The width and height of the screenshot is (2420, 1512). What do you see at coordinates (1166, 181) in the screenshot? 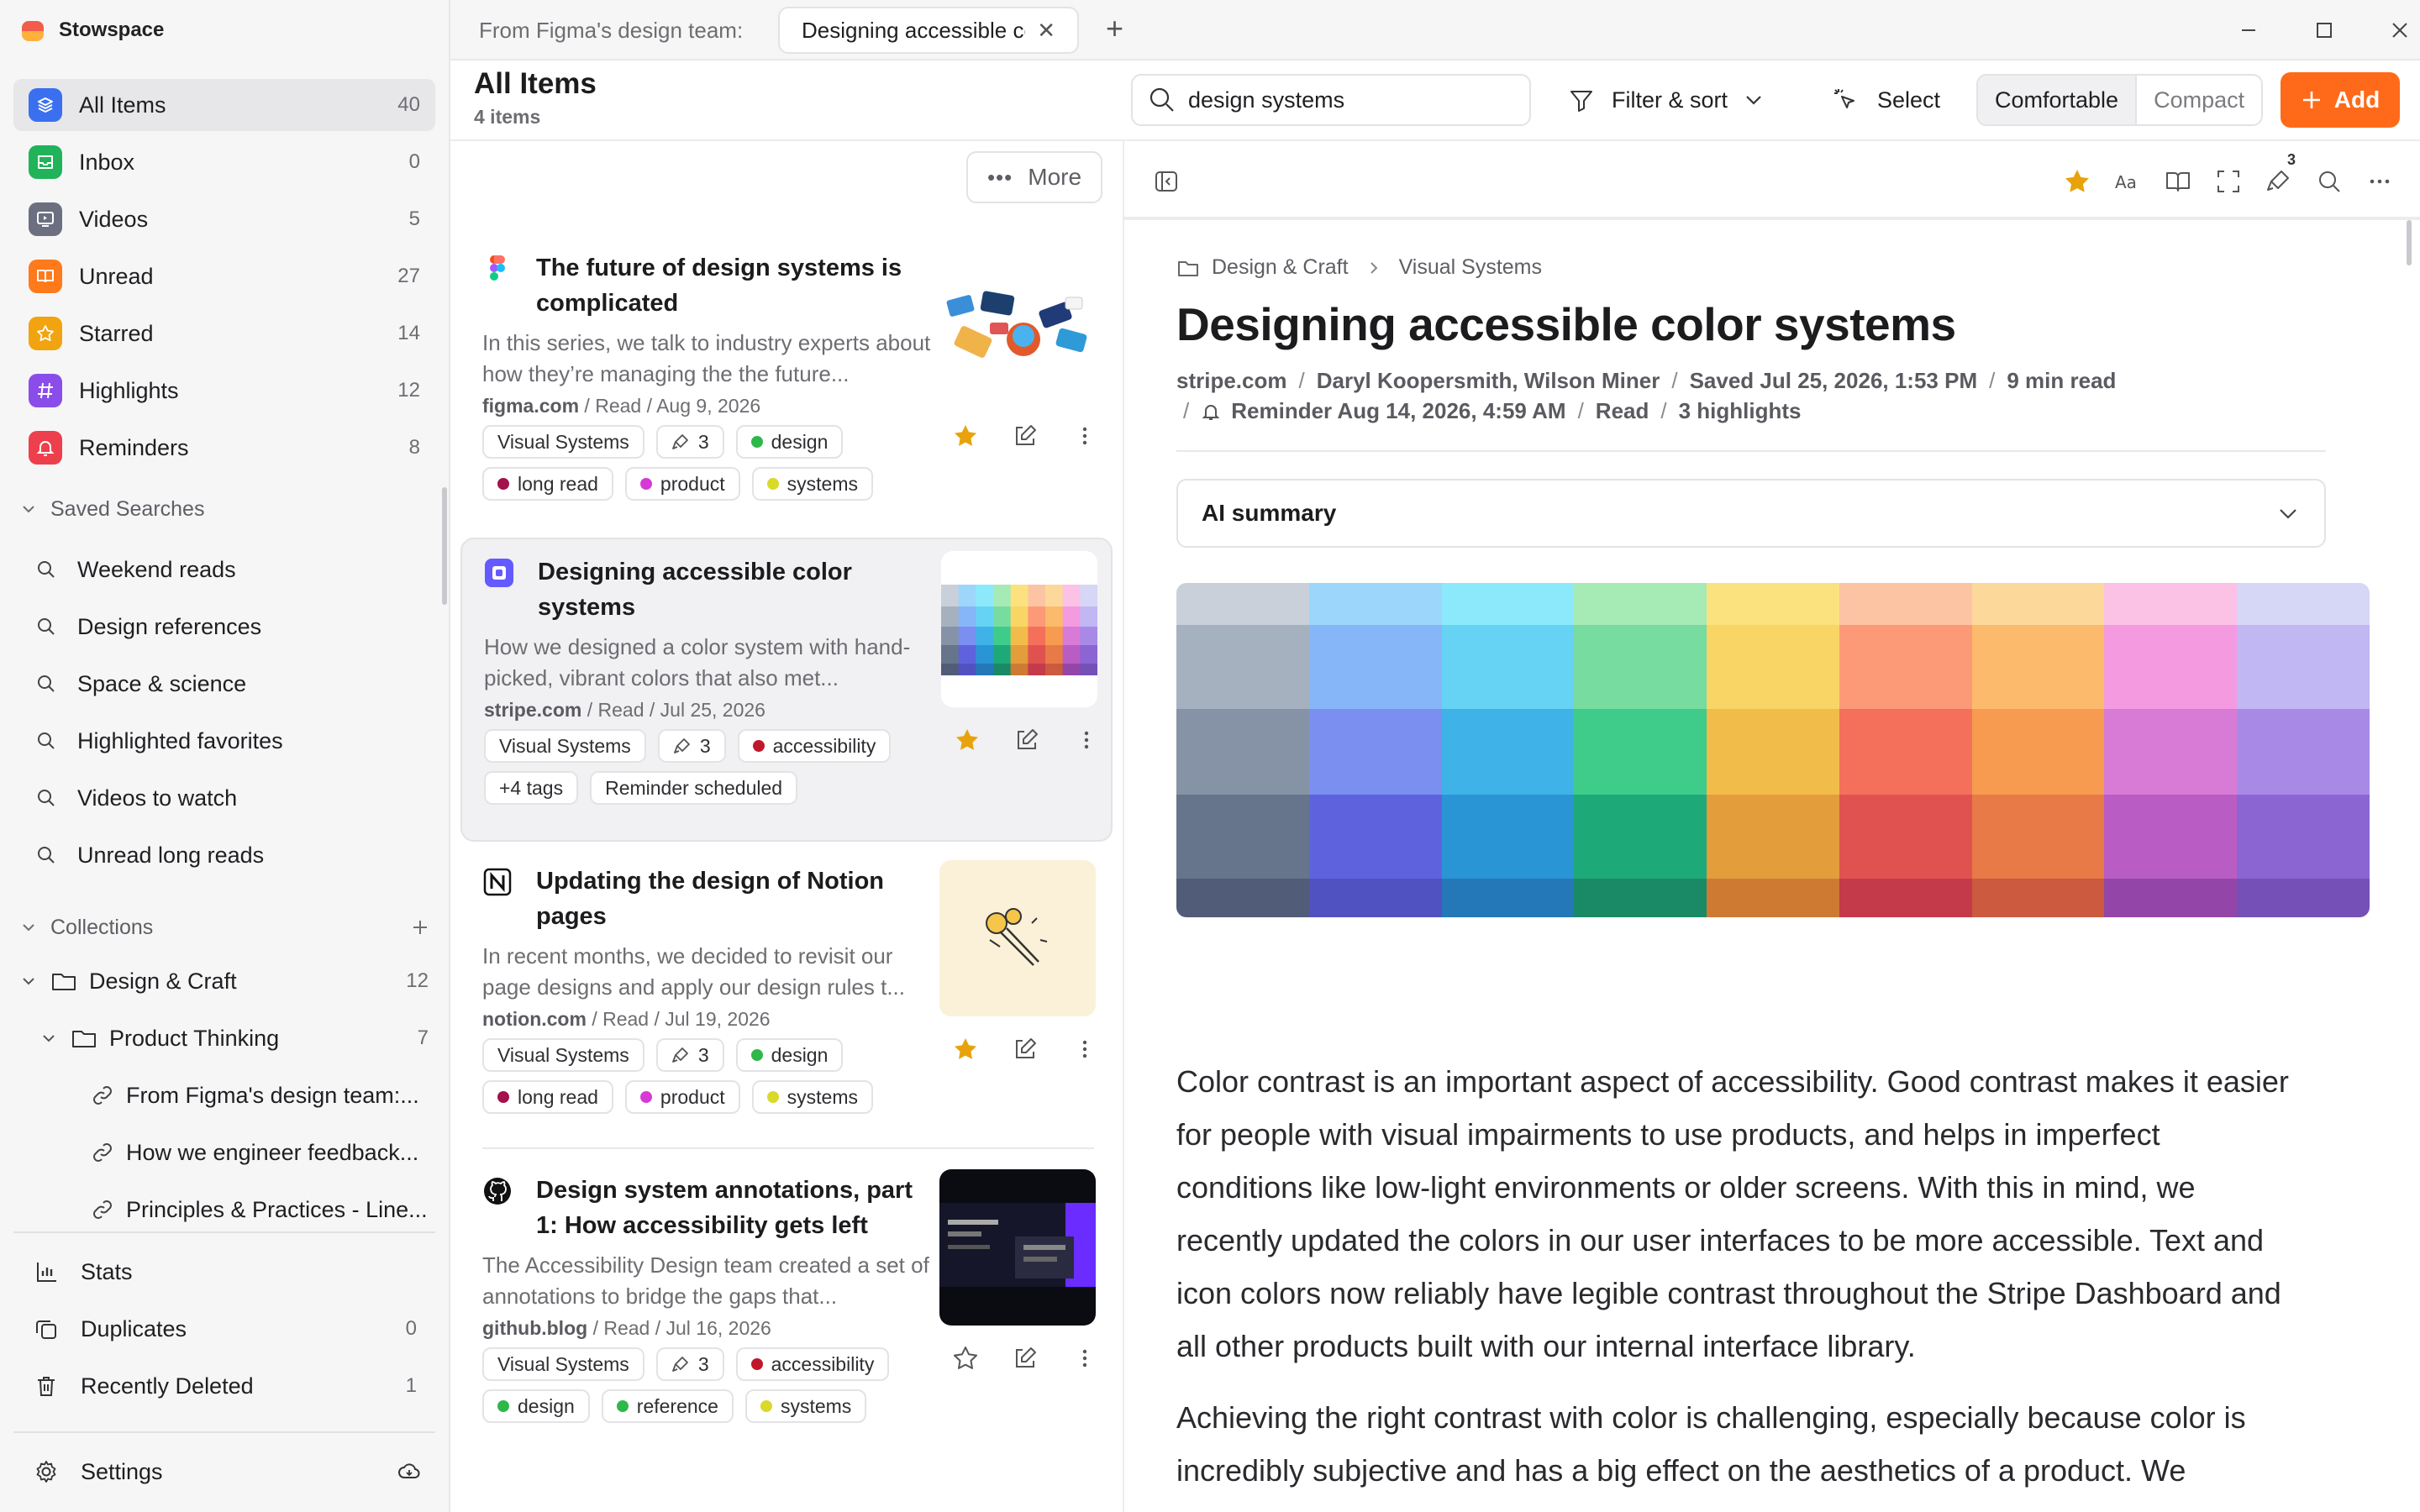
I see `collapse-panel-icon` at bounding box center [1166, 181].